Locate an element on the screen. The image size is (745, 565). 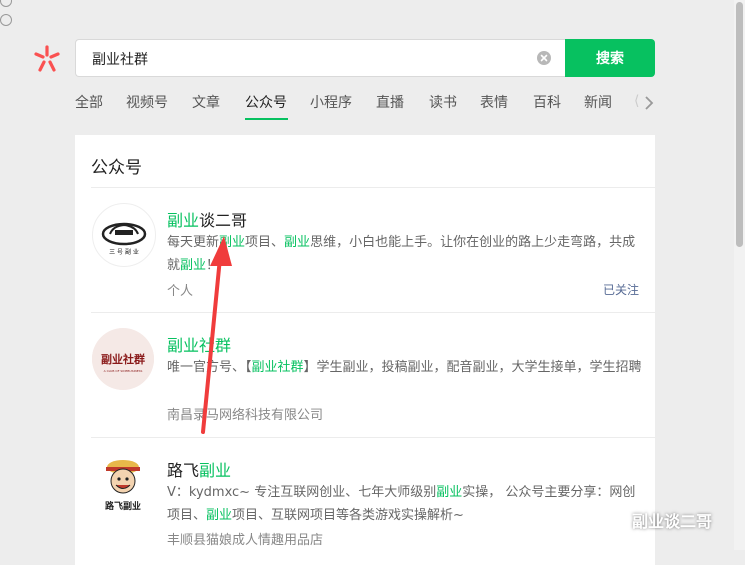
watermark: 副业谈二哥 is located at coordinates (655, 520).